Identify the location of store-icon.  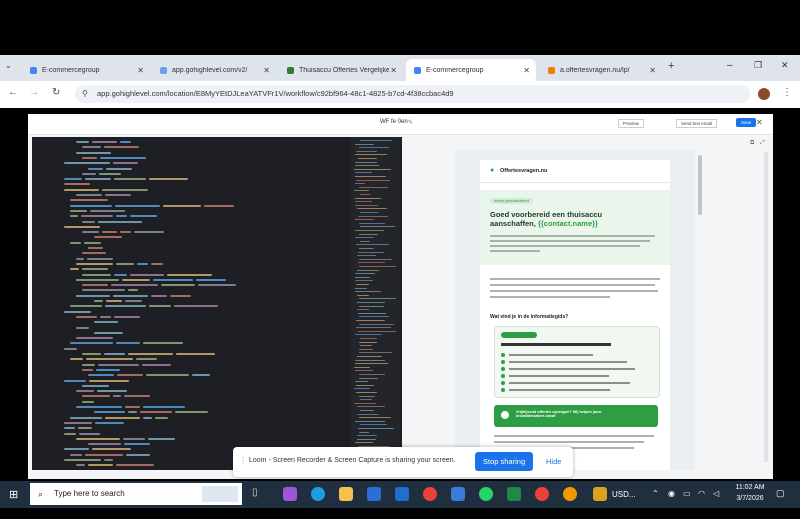
(374, 494).